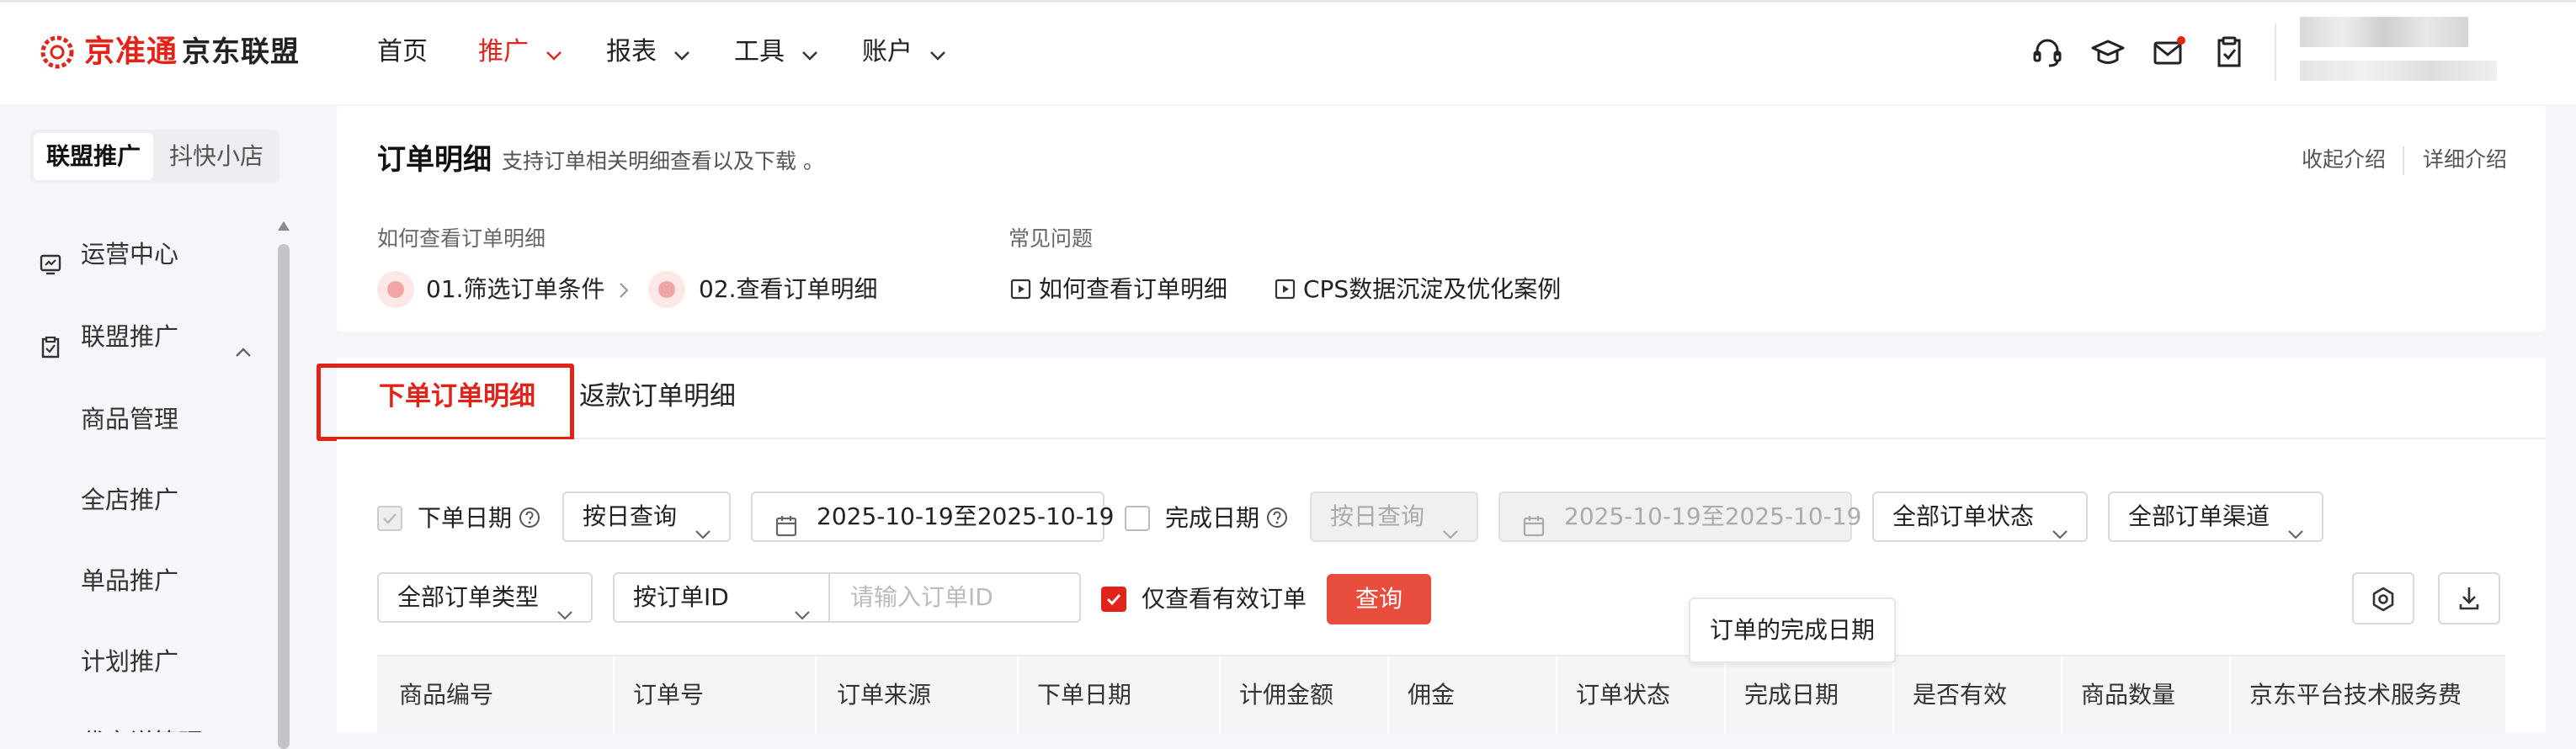 This screenshot has height=749, width=2576. What do you see at coordinates (403, 52) in the screenshot?
I see `nav-home: 首页` at bounding box center [403, 52].